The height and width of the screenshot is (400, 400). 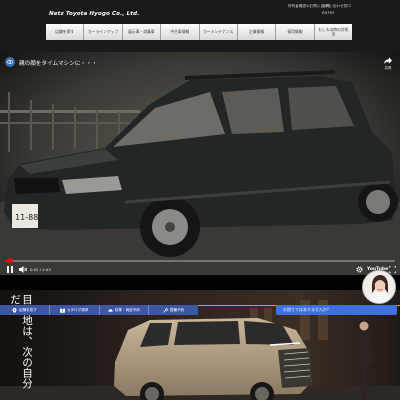 I want to click on settings-gear-icon, so click(x=359, y=269).